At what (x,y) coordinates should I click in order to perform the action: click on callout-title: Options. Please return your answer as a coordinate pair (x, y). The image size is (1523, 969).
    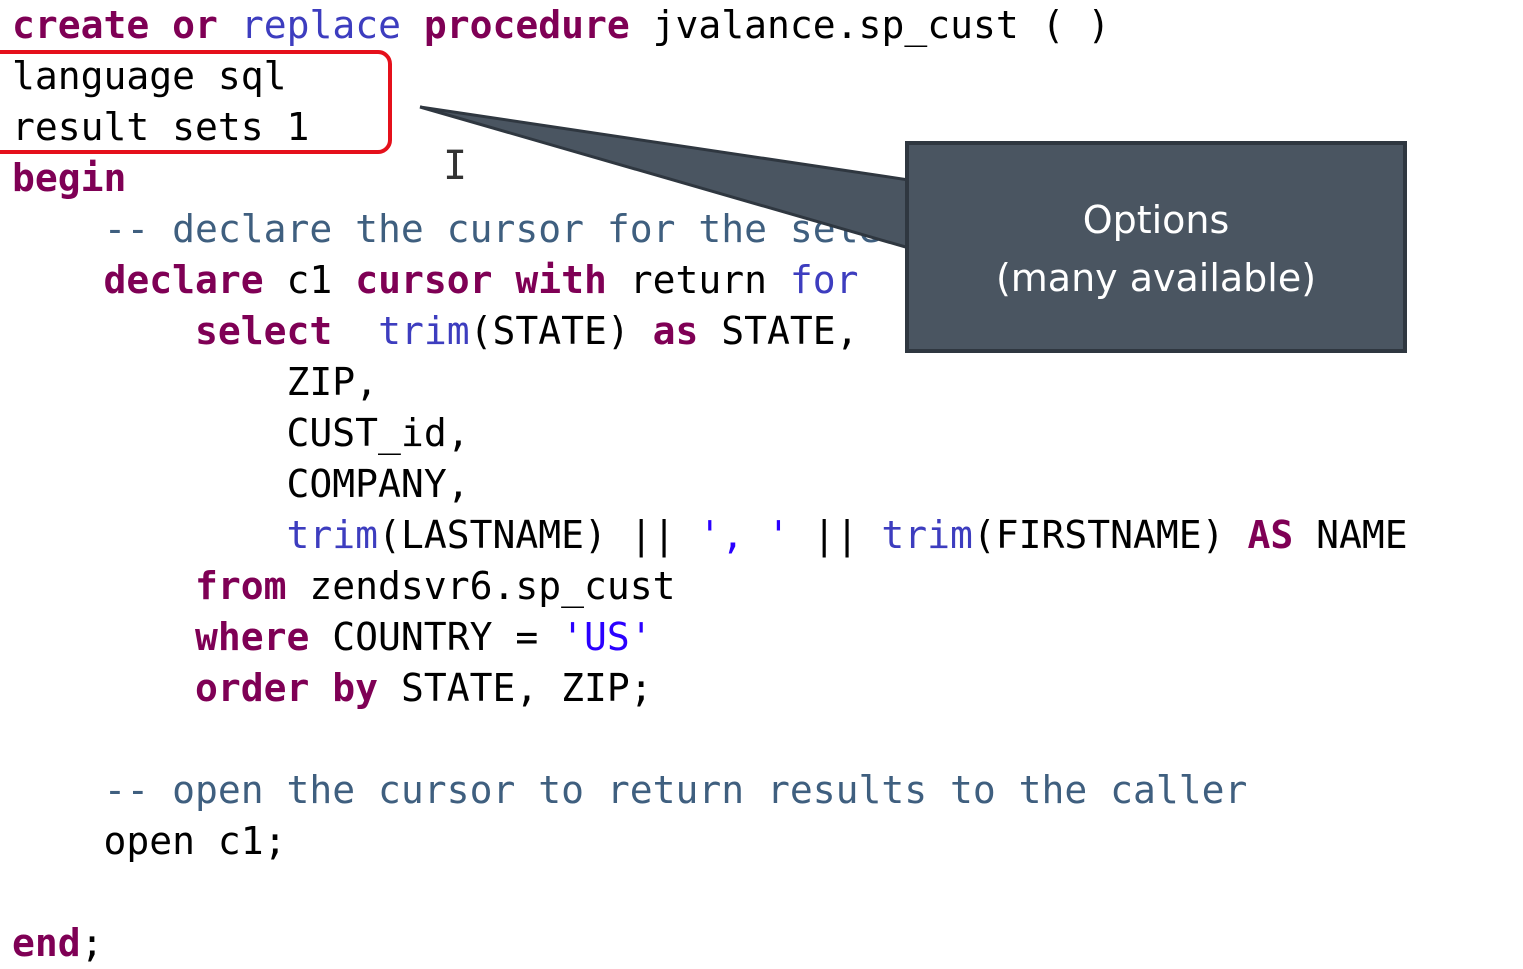
    Looking at the image, I should click on (1156, 220).